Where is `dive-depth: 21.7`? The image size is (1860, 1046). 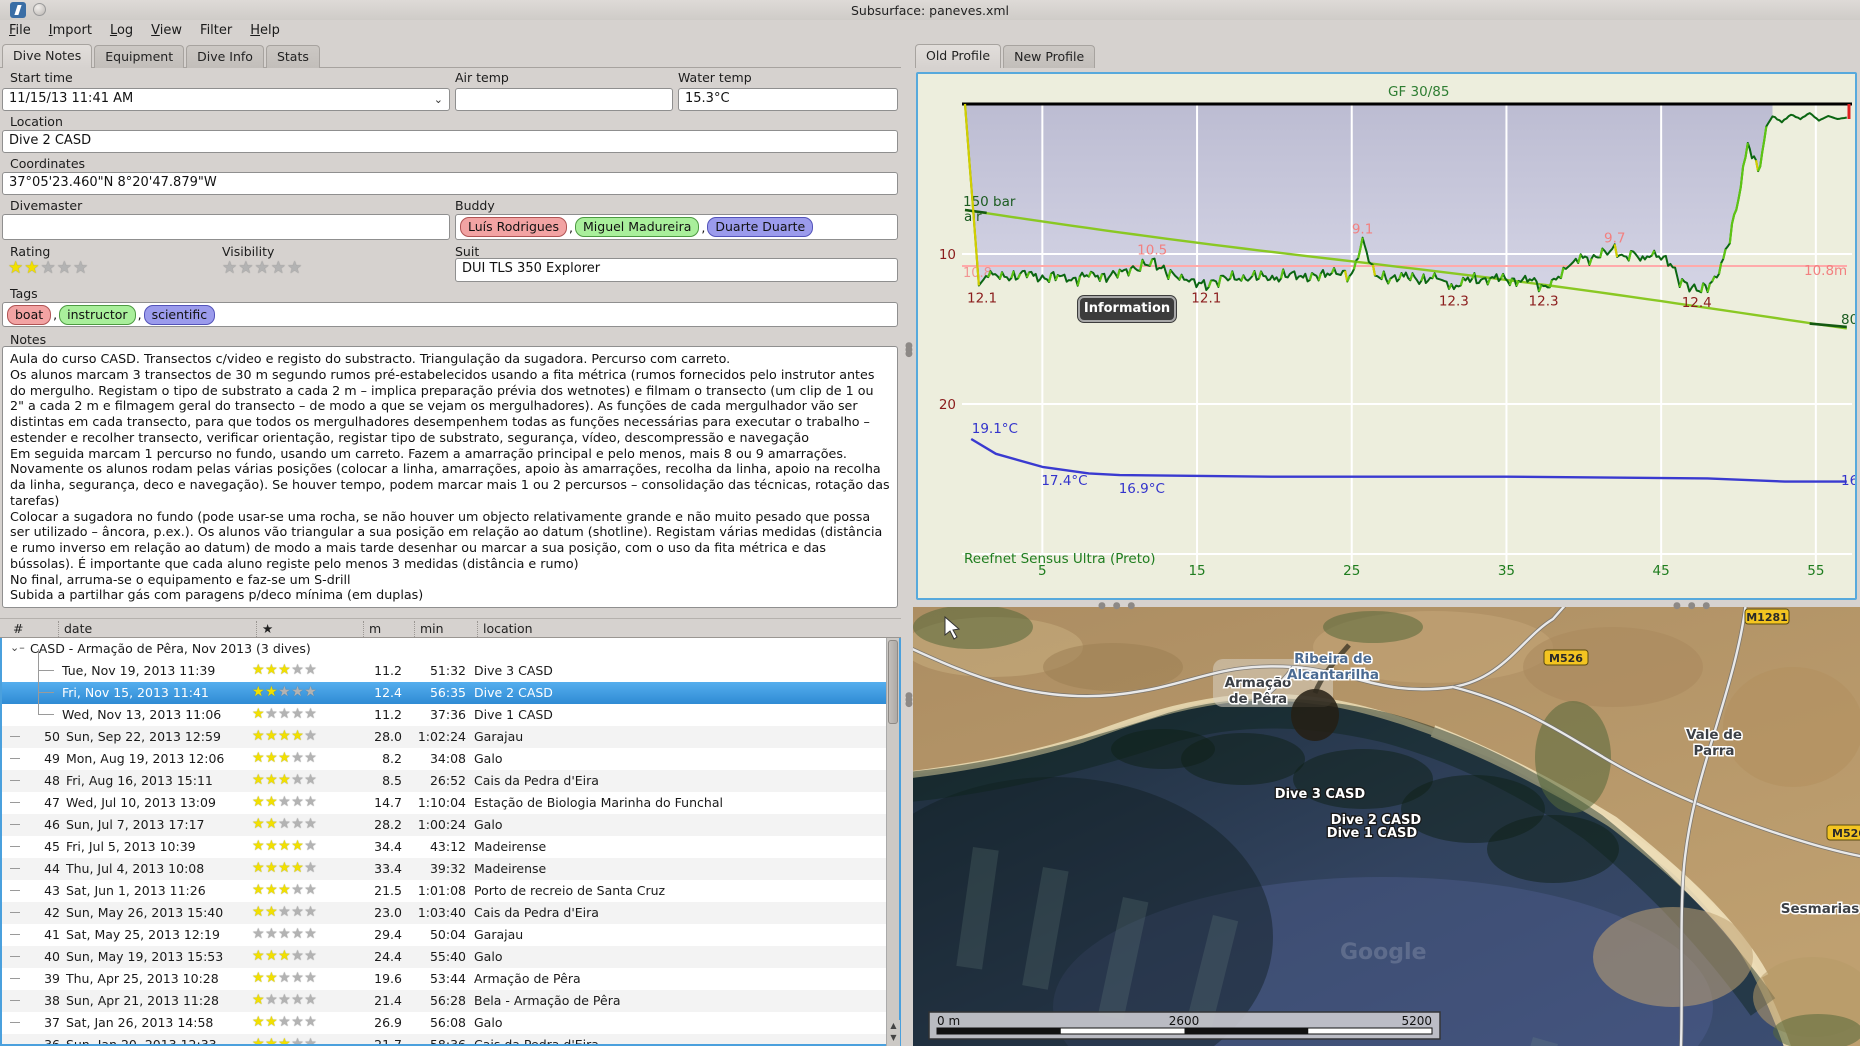 dive-depth: 21.7 is located at coordinates (388, 1041).